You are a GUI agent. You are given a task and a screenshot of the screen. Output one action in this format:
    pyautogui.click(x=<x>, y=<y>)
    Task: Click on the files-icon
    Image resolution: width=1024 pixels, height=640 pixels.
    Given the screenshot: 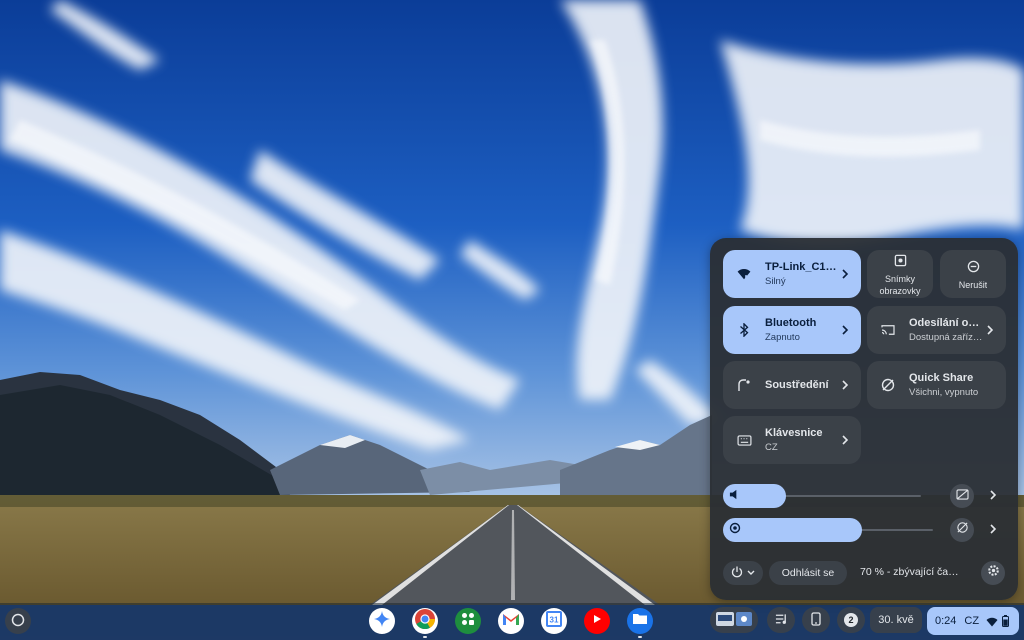 What is the action you would take?
    pyautogui.click(x=640, y=621)
    